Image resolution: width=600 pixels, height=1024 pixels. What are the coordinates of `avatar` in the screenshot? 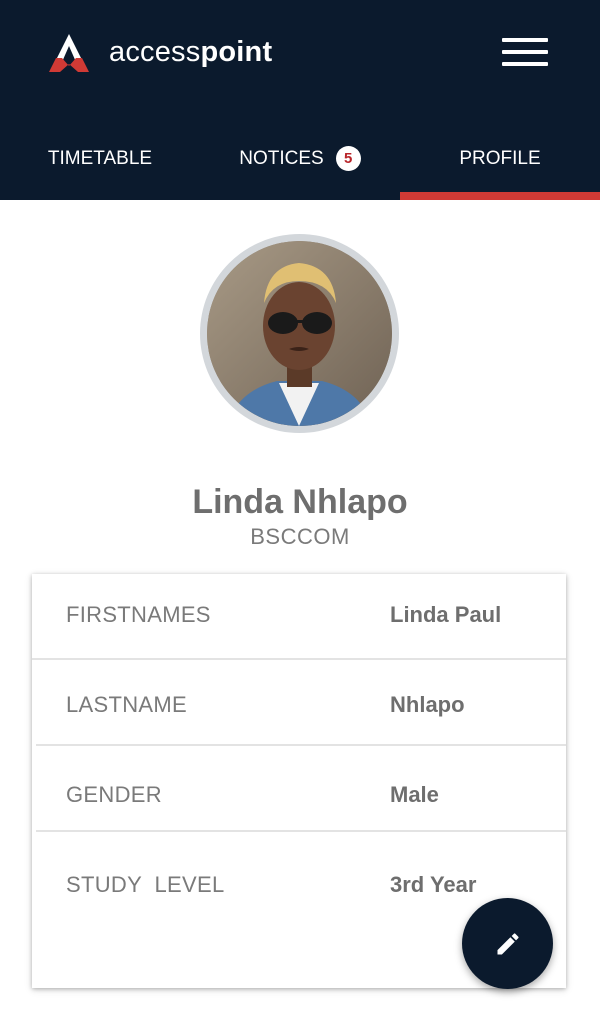 It's located at (299, 333).